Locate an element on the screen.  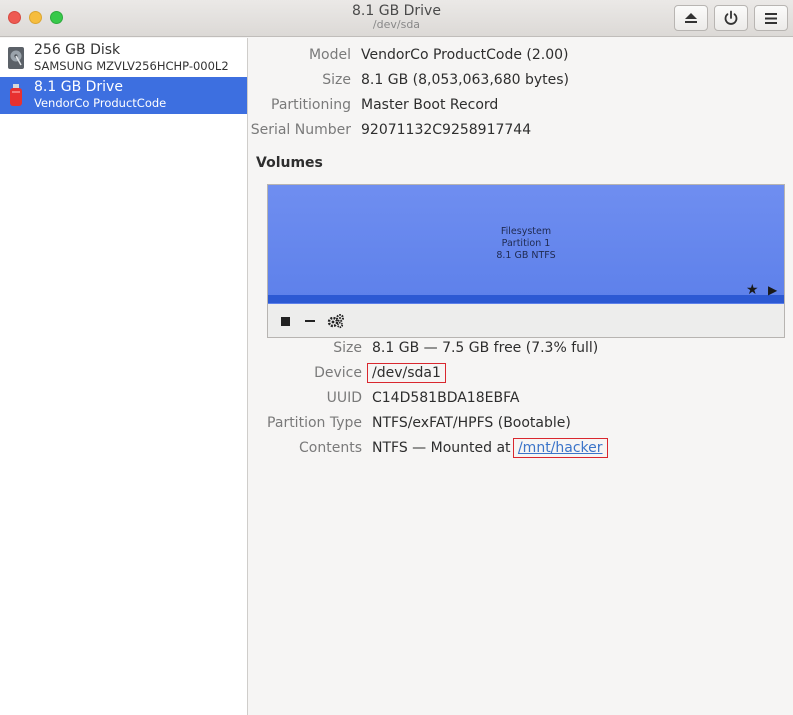
eject-button is located at coordinates (691, 18).